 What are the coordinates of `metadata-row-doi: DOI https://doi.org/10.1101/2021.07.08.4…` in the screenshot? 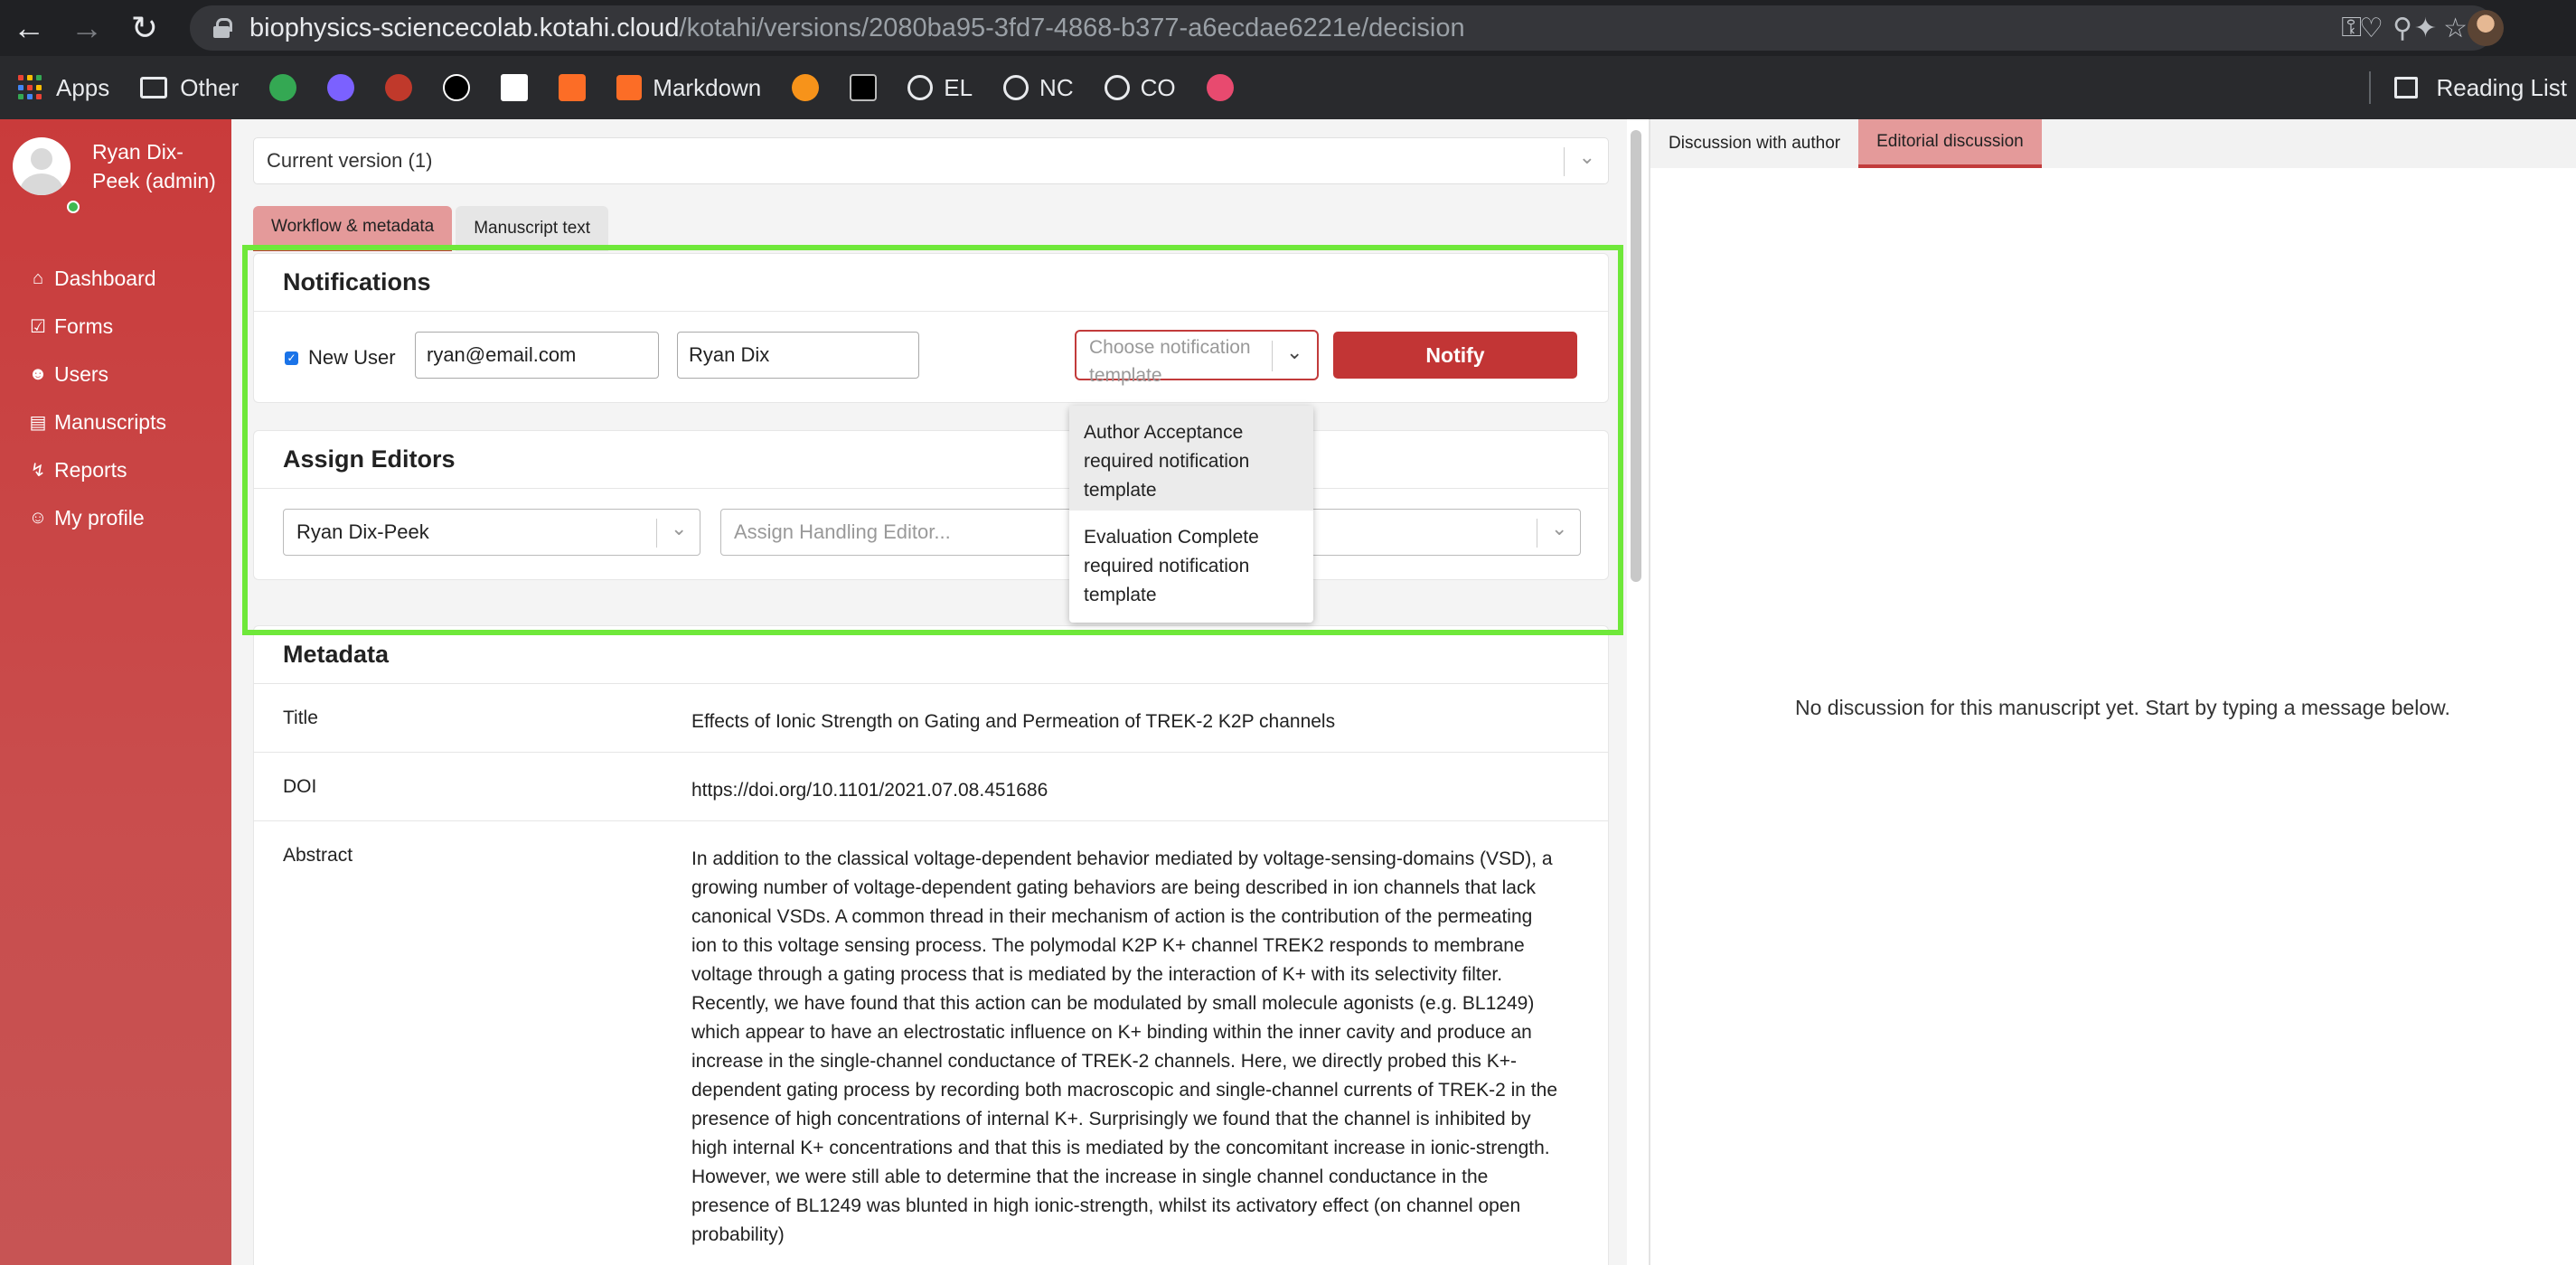 It's located at (931, 787).